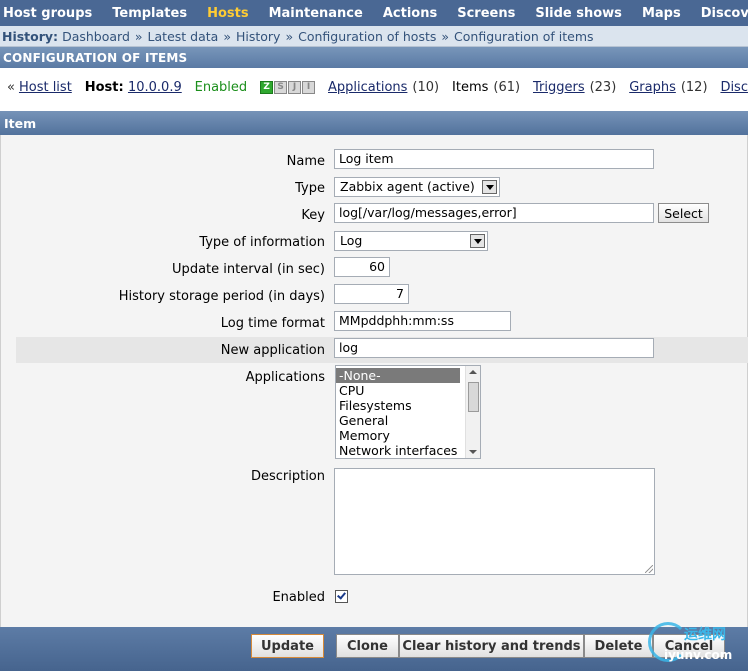 The image size is (748, 671). I want to click on breadcrumb-config-hosts: Configuration of hosts, so click(367, 36).